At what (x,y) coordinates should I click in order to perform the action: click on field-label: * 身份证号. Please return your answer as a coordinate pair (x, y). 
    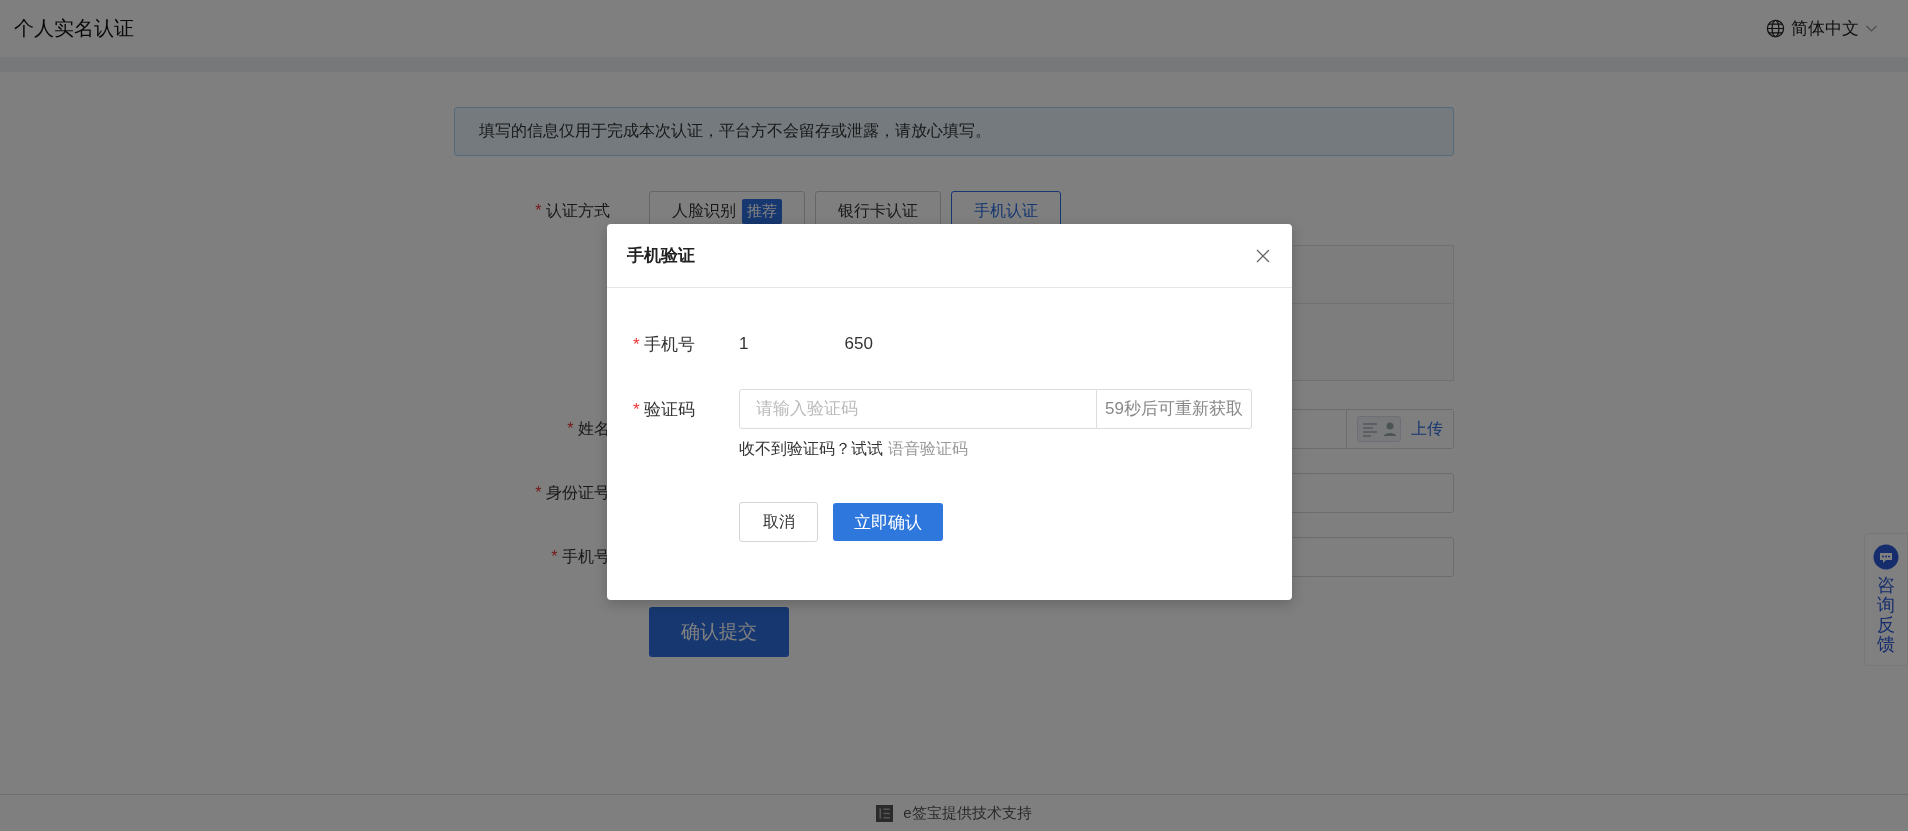
    Looking at the image, I should click on (572, 493).